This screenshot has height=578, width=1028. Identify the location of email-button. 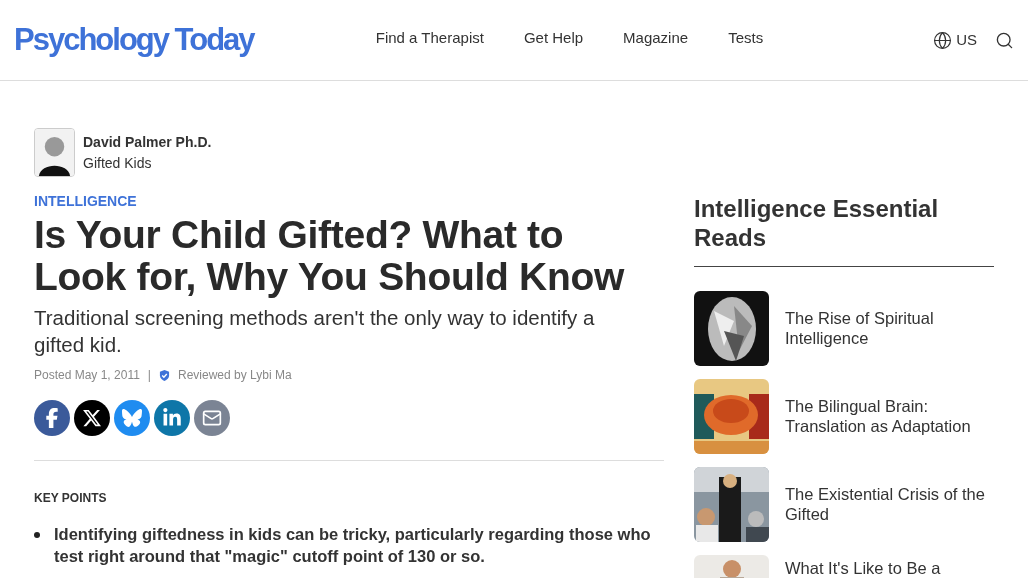
(212, 418).